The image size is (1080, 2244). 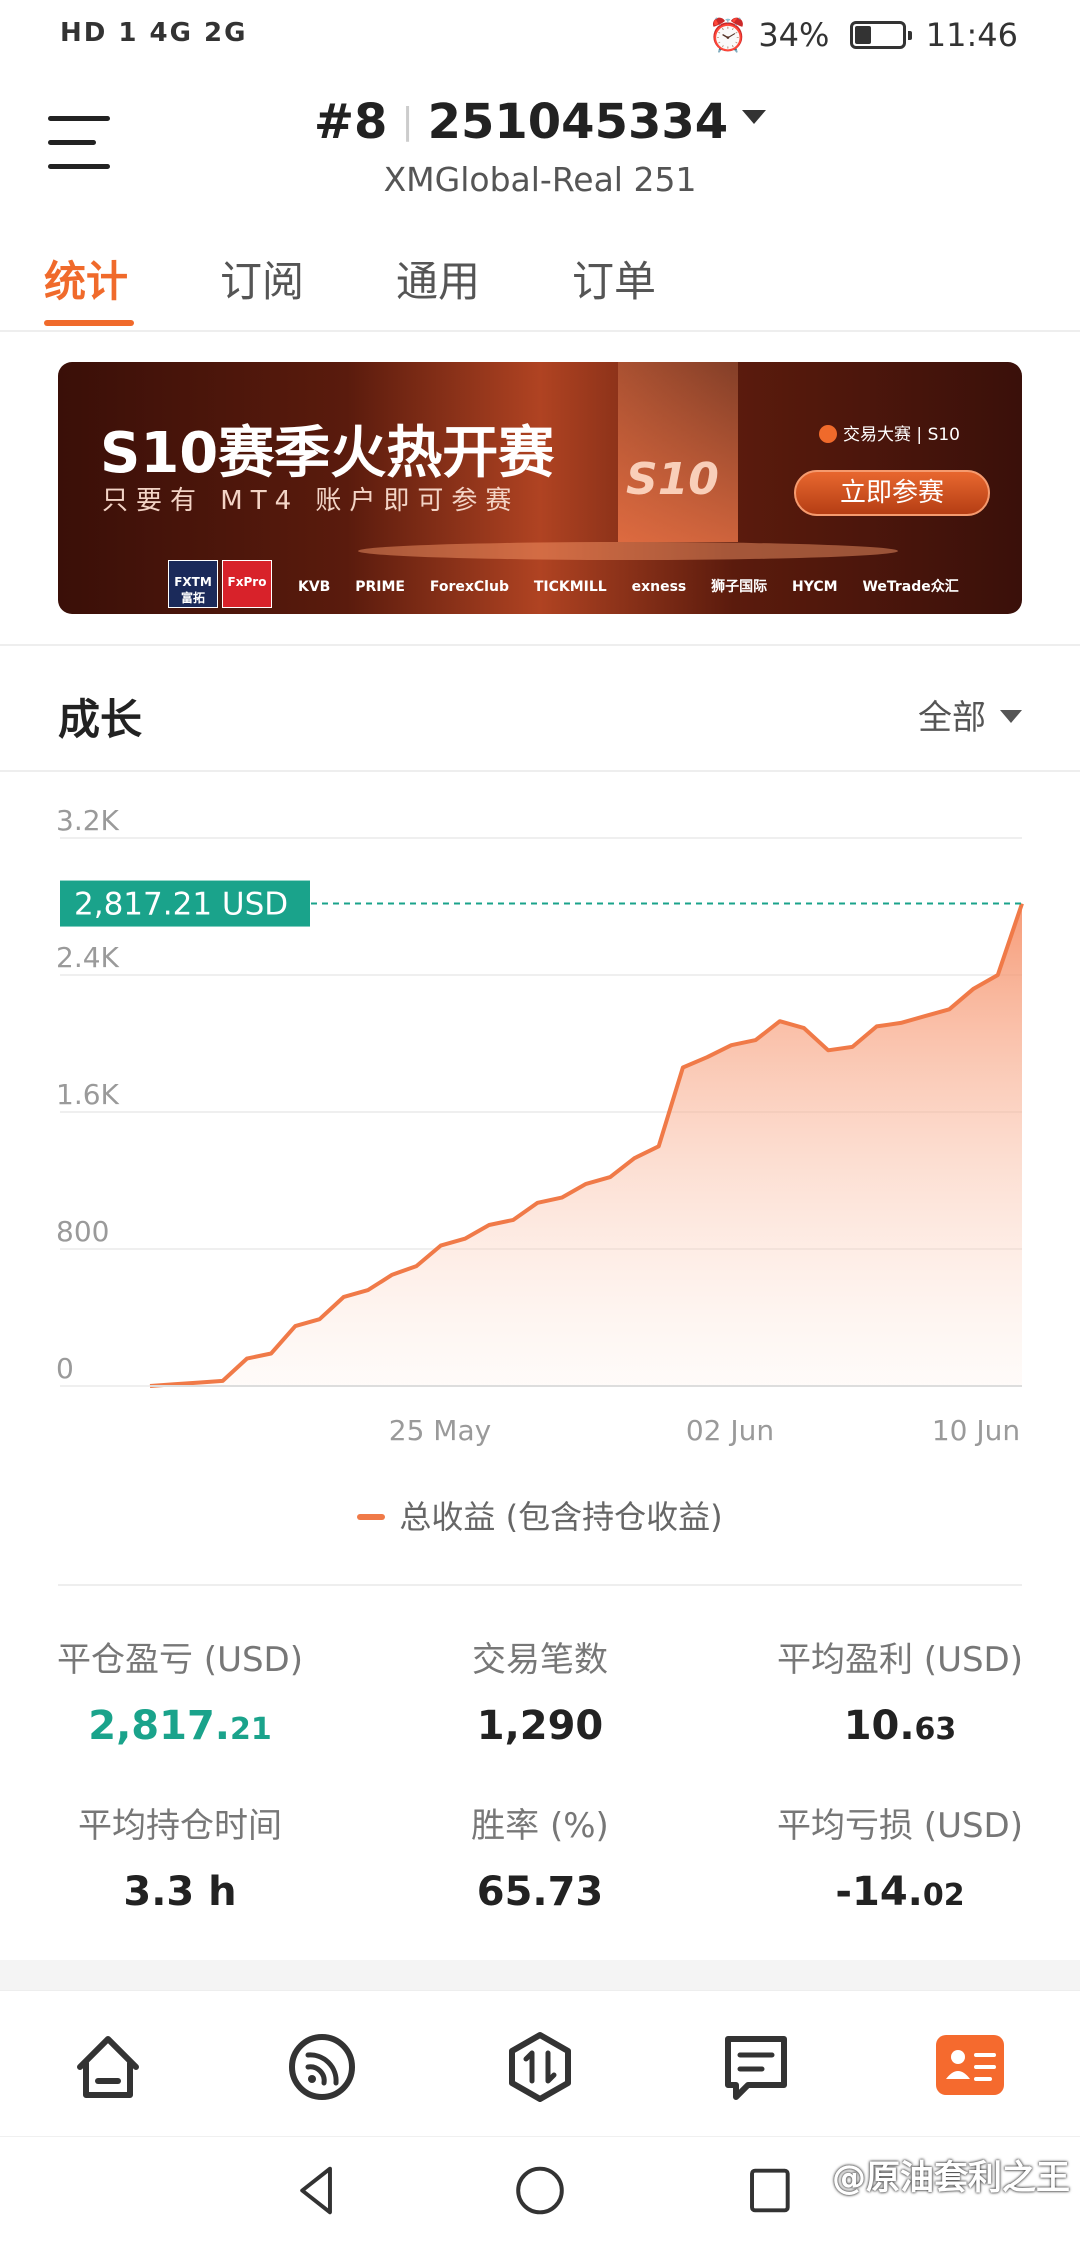 What do you see at coordinates (794, 35) in the screenshot?
I see `battery-percent: 34%` at bounding box center [794, 35].